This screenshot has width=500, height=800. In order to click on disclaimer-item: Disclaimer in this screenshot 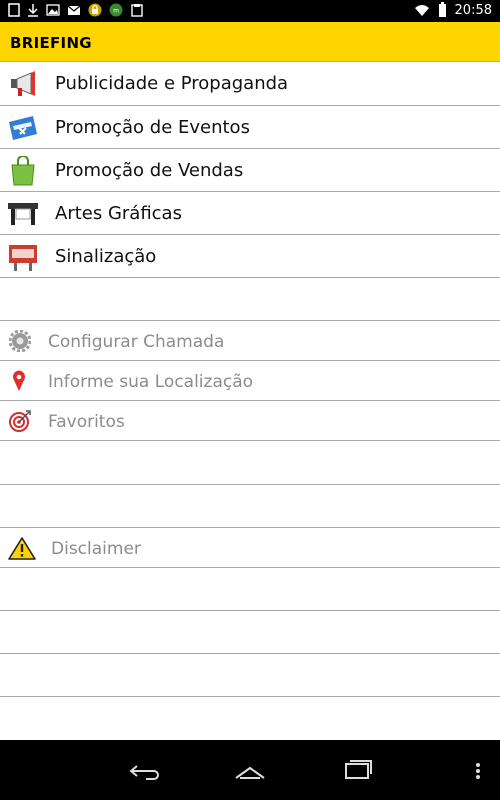, I will do `click(250, 548)`.